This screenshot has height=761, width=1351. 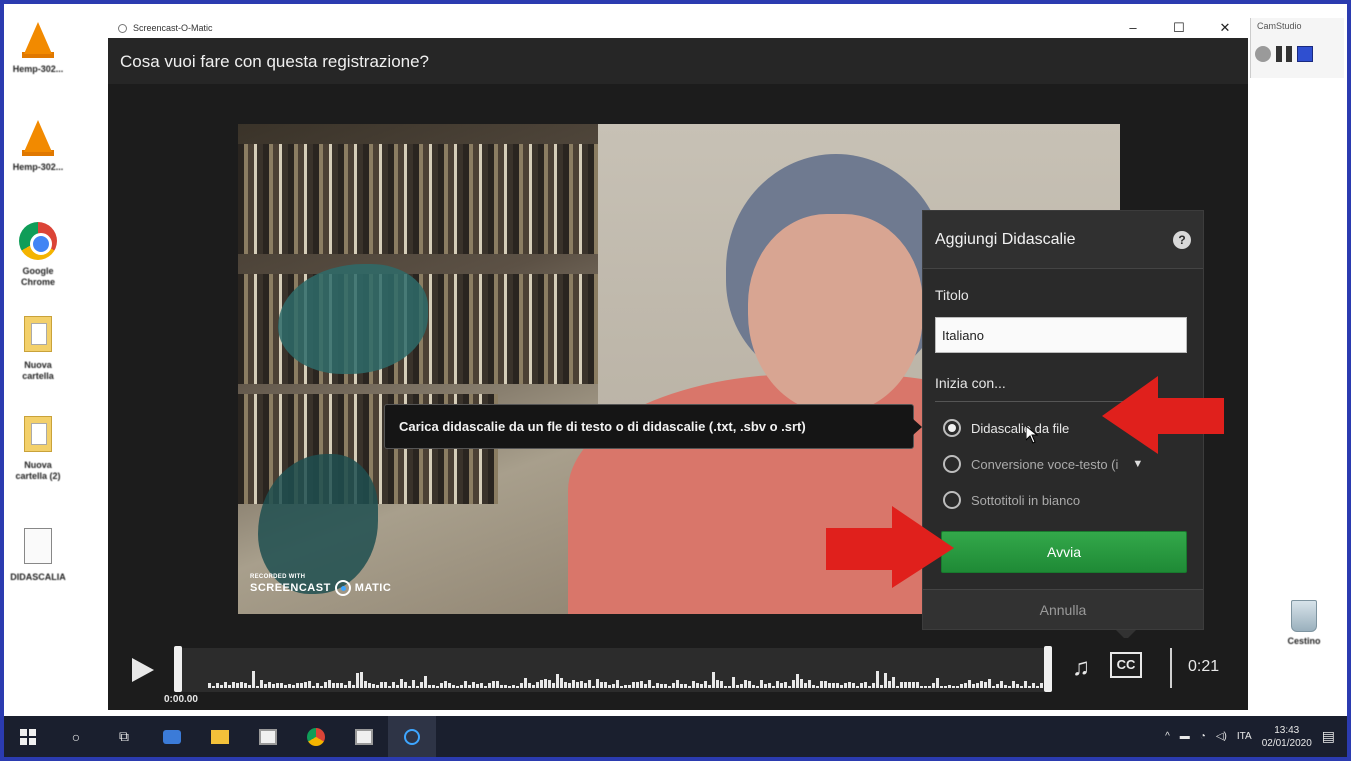 What do you see at coordinates (1126, 665) in the screenshot?
I see `cc-icon: CC` at bounding box center [1126, 665].